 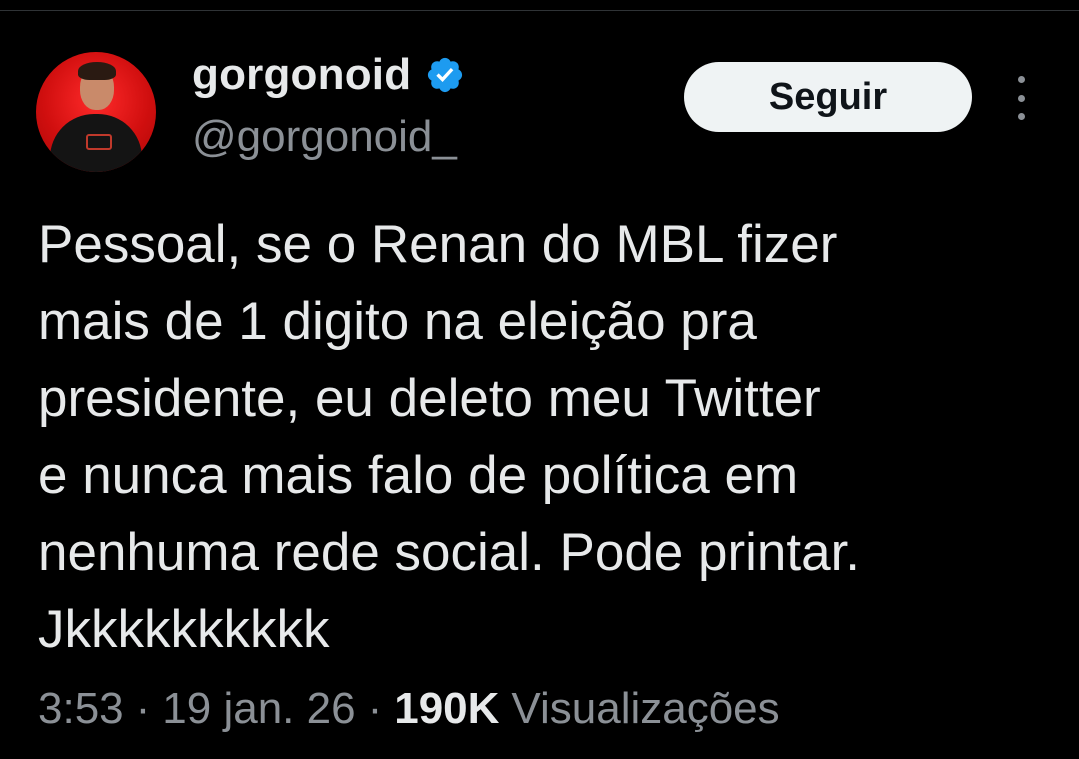 I want to click on views-label: Visualizações, so click(x=645, y=709).